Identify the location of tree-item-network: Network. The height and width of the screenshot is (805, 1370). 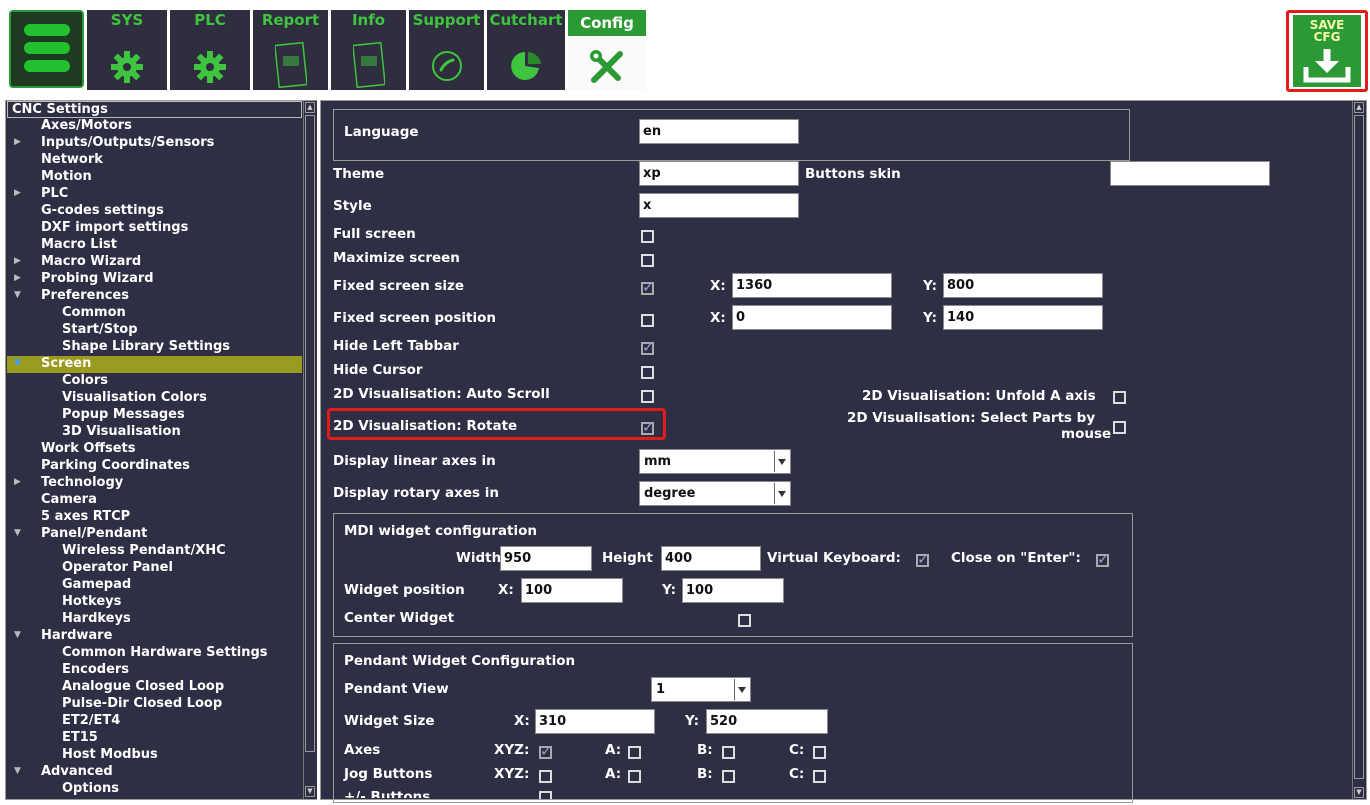
(72, 160).